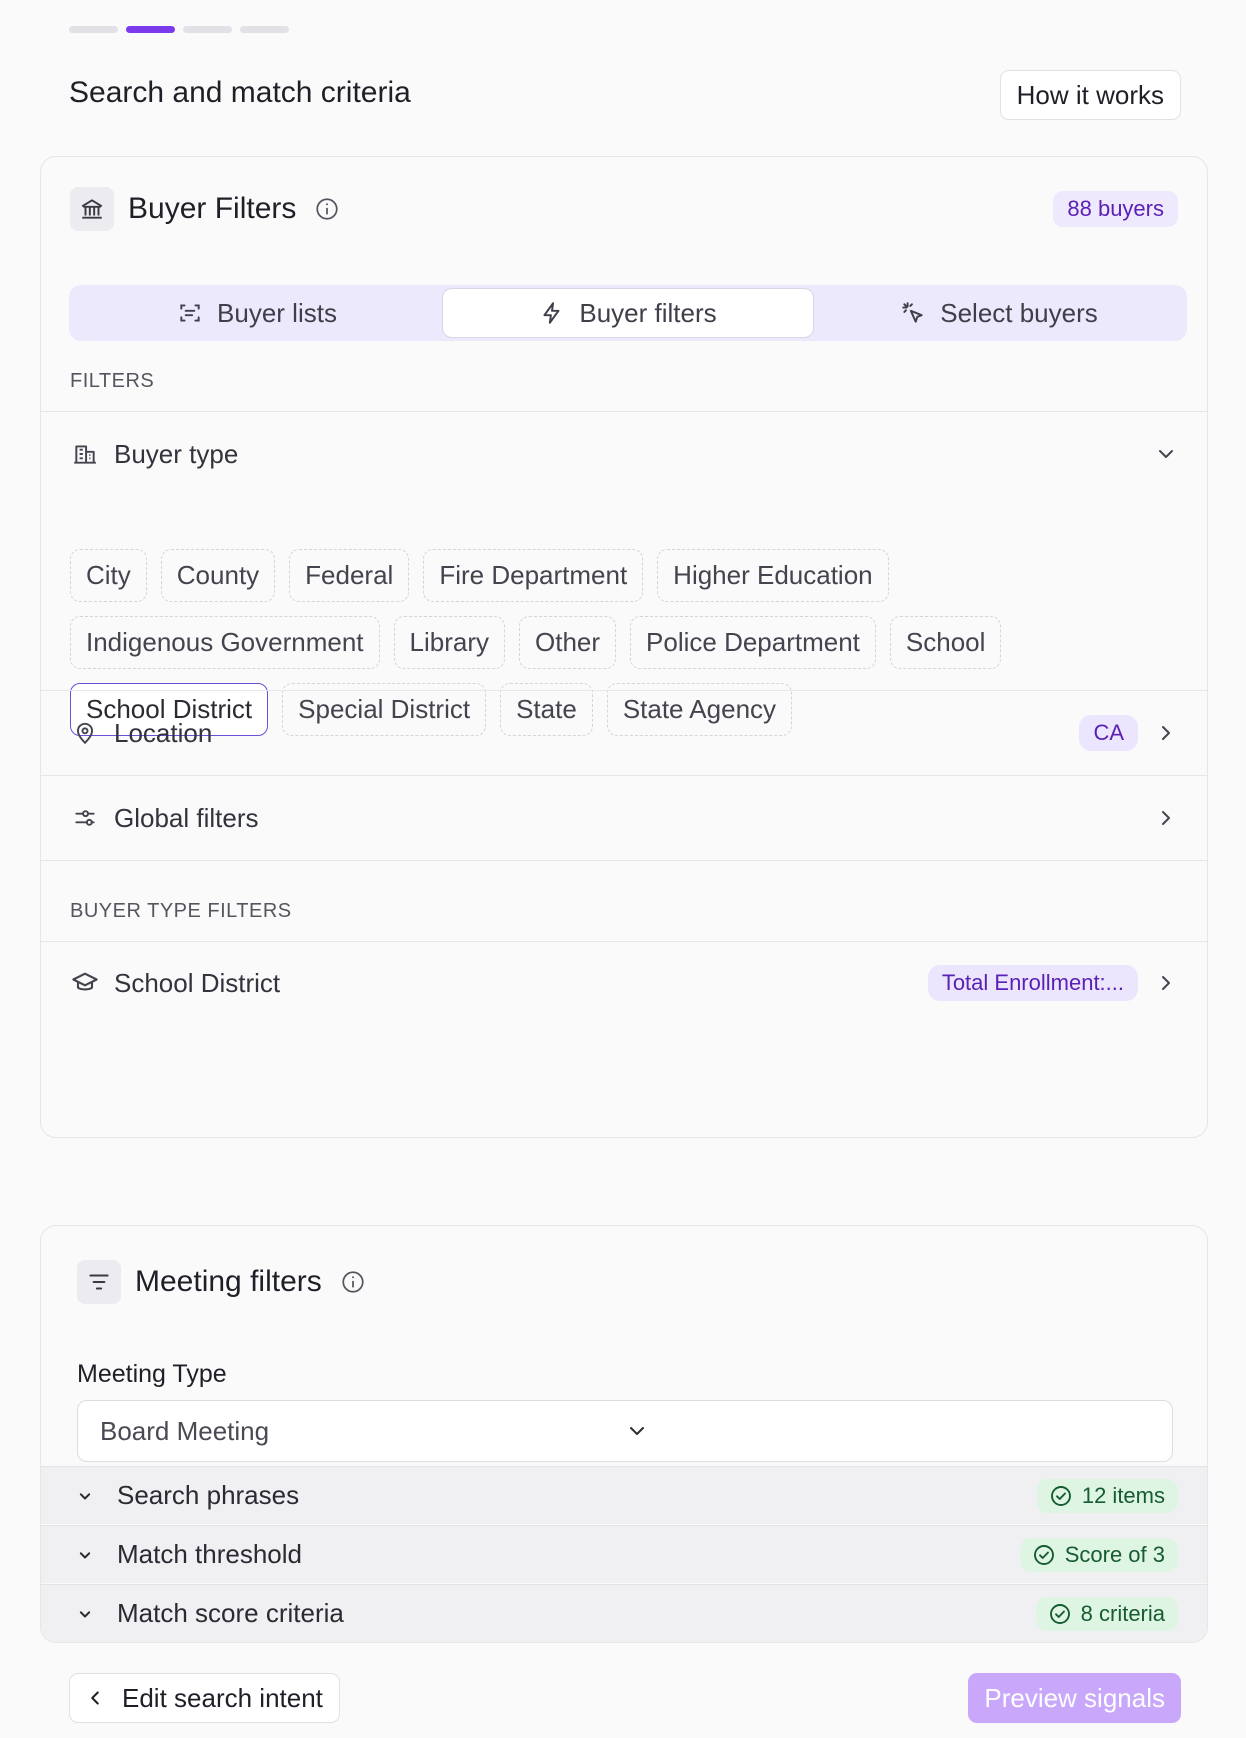  I want to click on meeting-filters-title: Meeting filters, so click(228, 1281).